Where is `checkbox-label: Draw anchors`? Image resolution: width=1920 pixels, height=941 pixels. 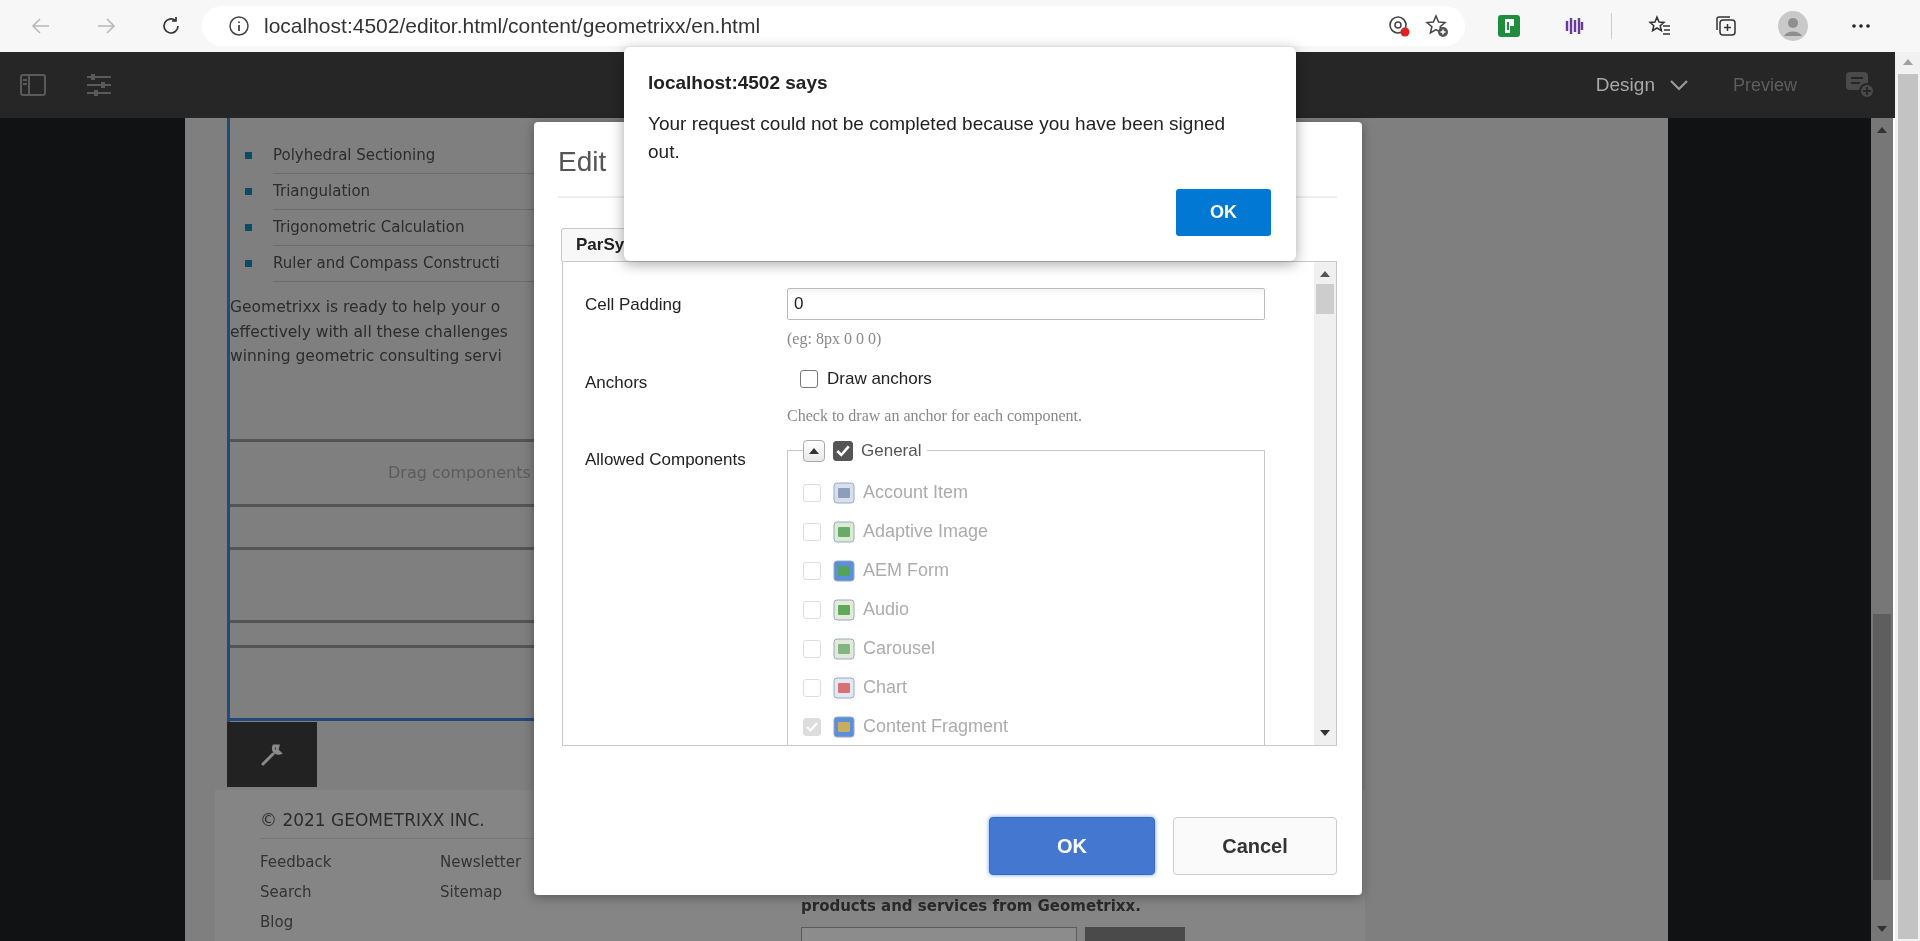
checkbox-label: Draw anchors is located at coordinates (879, 379).